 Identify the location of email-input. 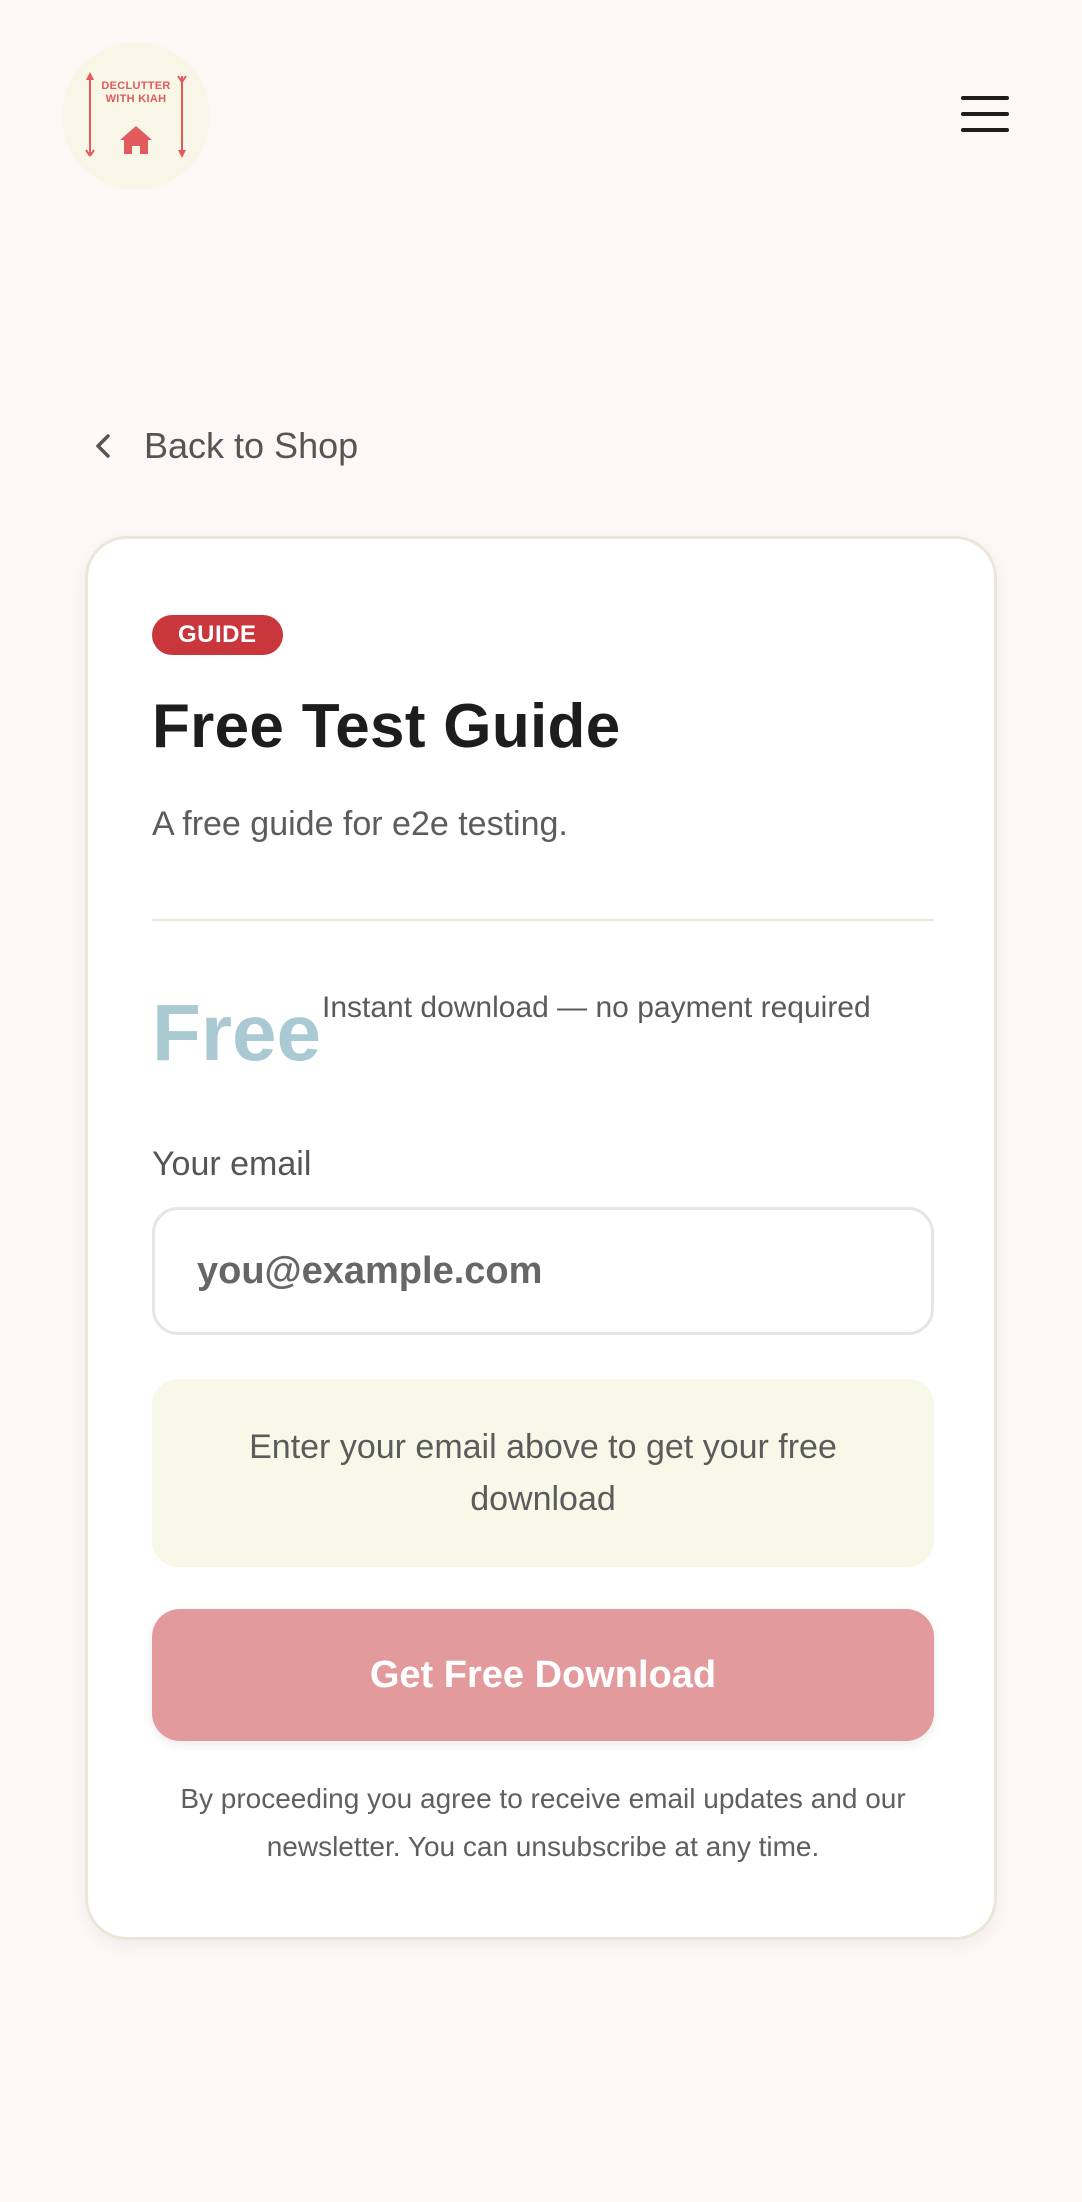
(543, 1271).